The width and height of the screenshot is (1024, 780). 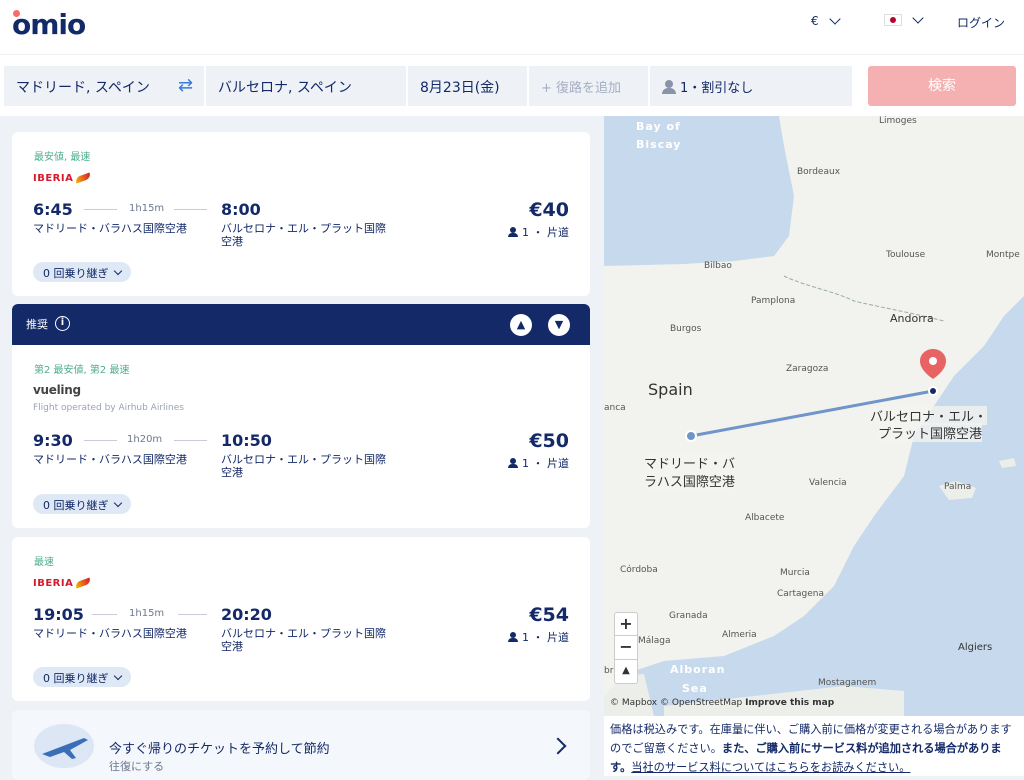 I want to click on passenger-selector: 1・割引なし, so click(x=751, y=86).